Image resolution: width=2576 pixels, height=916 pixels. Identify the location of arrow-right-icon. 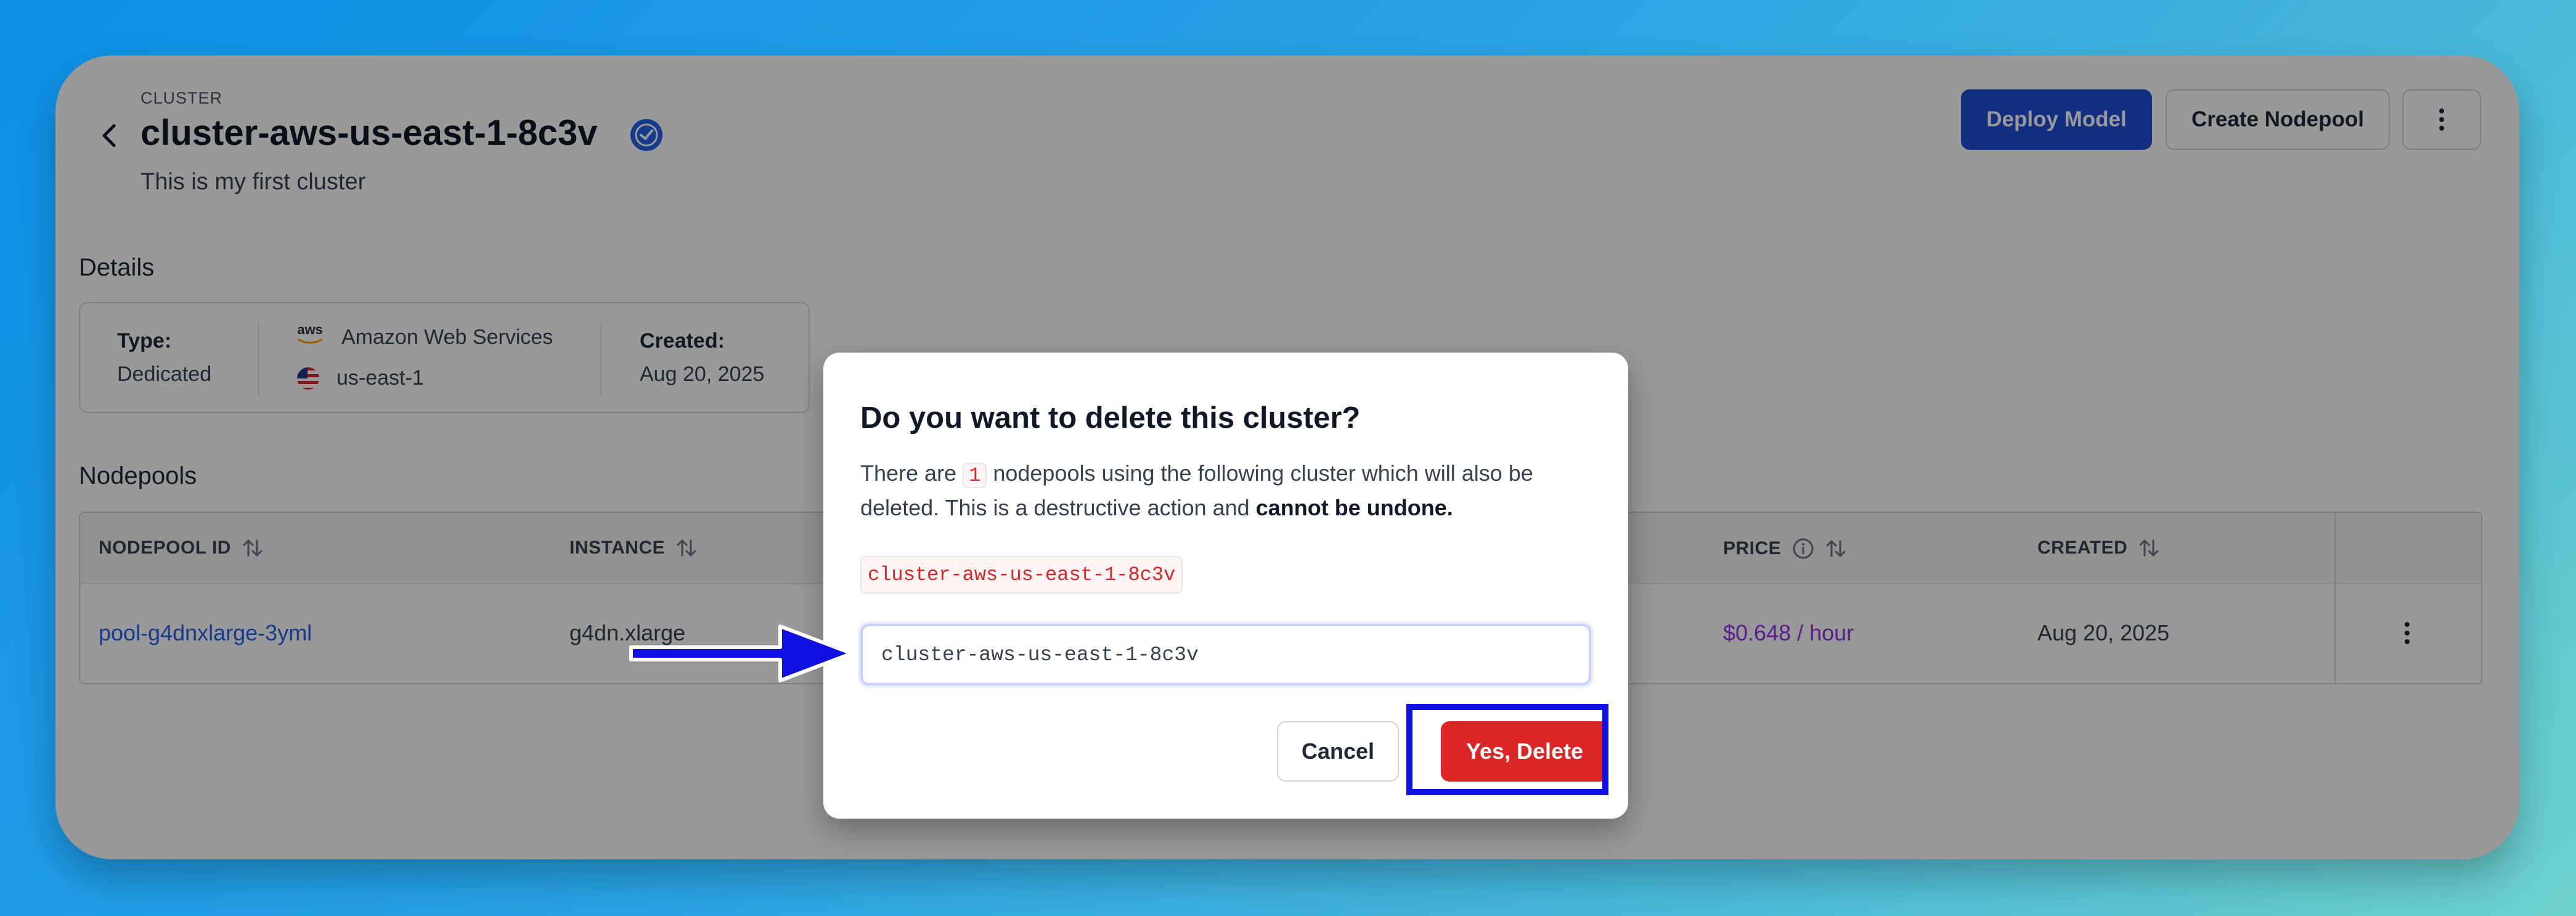
(742, 653).